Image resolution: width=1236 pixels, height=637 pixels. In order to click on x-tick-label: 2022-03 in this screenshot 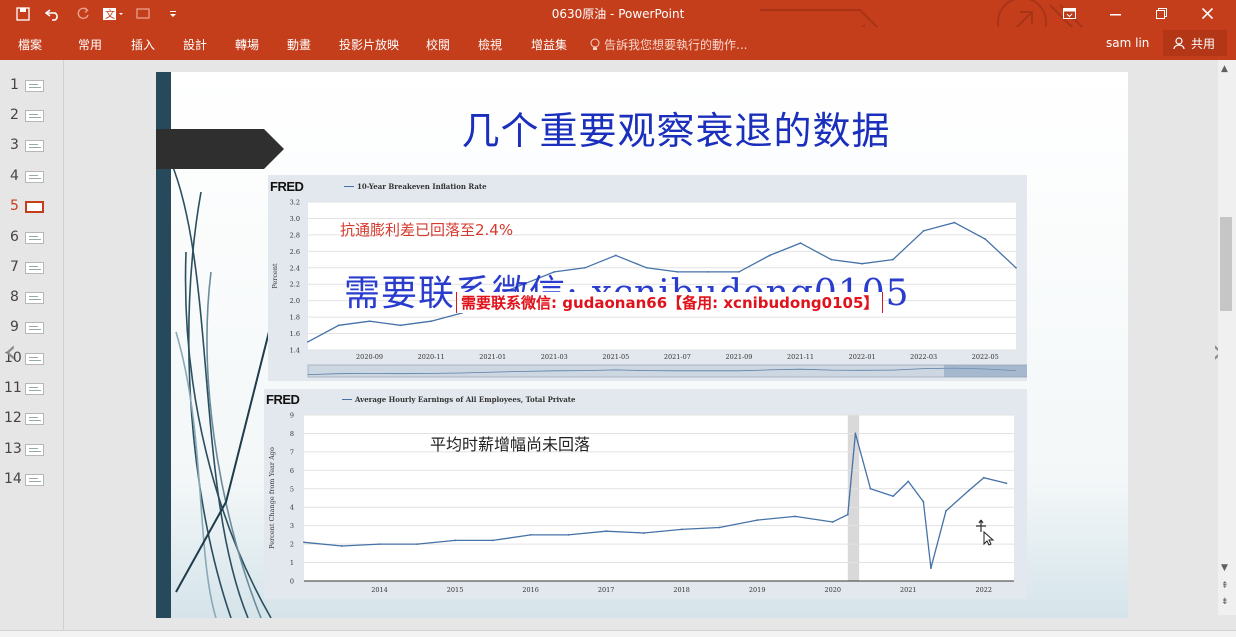, I will do `click(923, 357)`.